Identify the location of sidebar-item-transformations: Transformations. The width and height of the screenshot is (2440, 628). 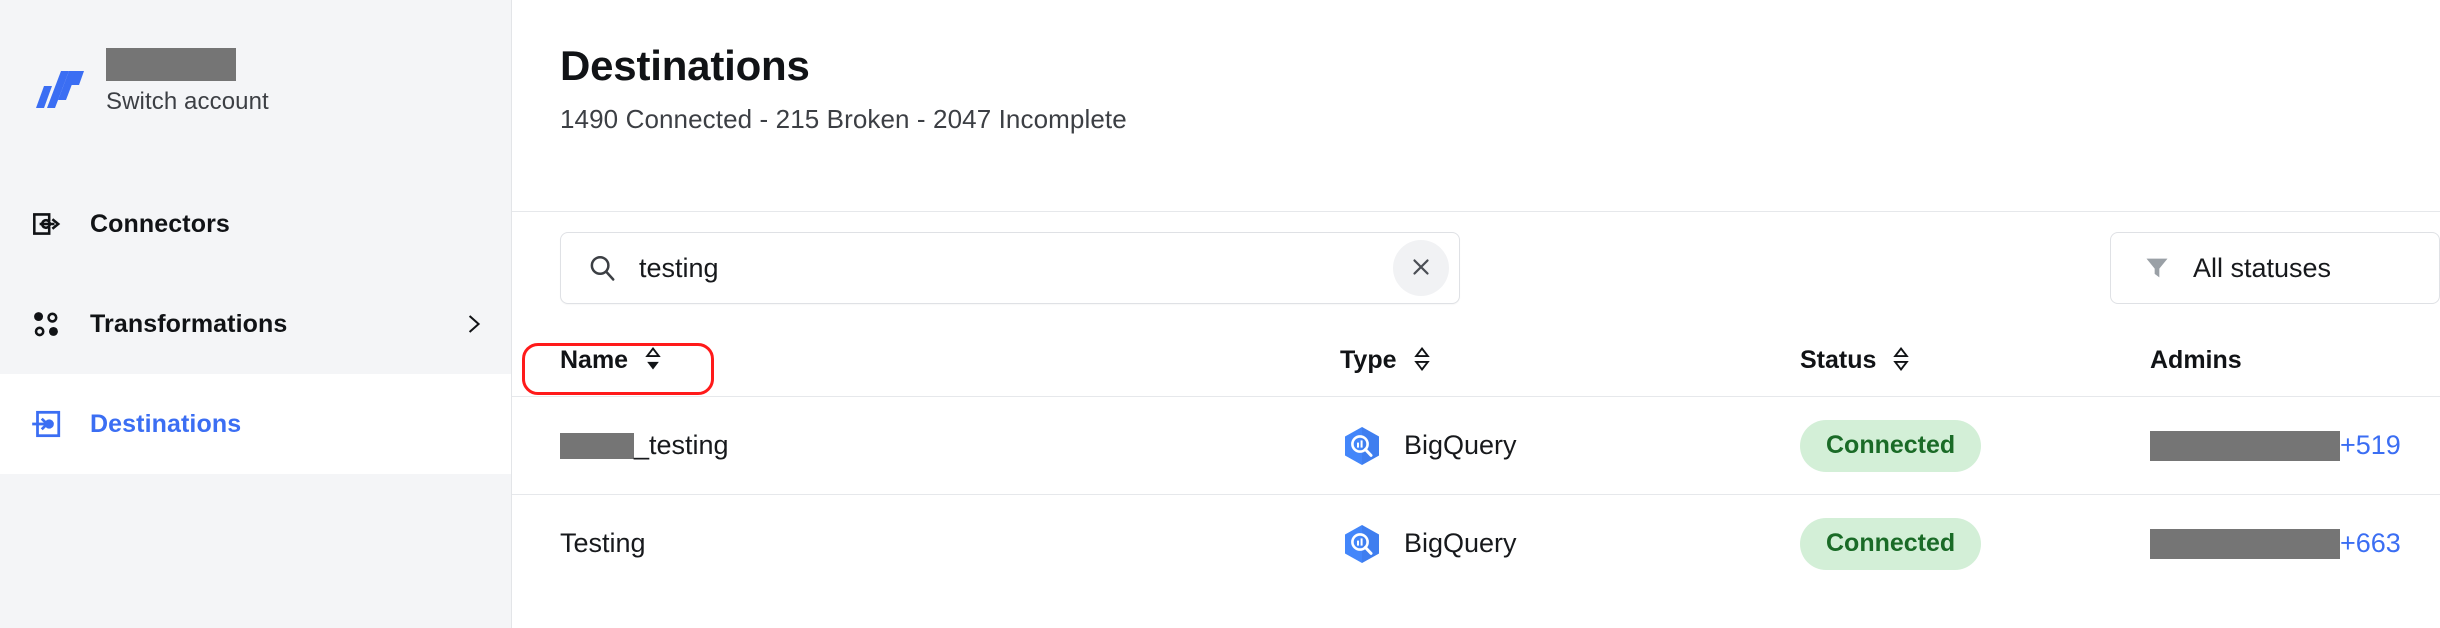
(255, 324).